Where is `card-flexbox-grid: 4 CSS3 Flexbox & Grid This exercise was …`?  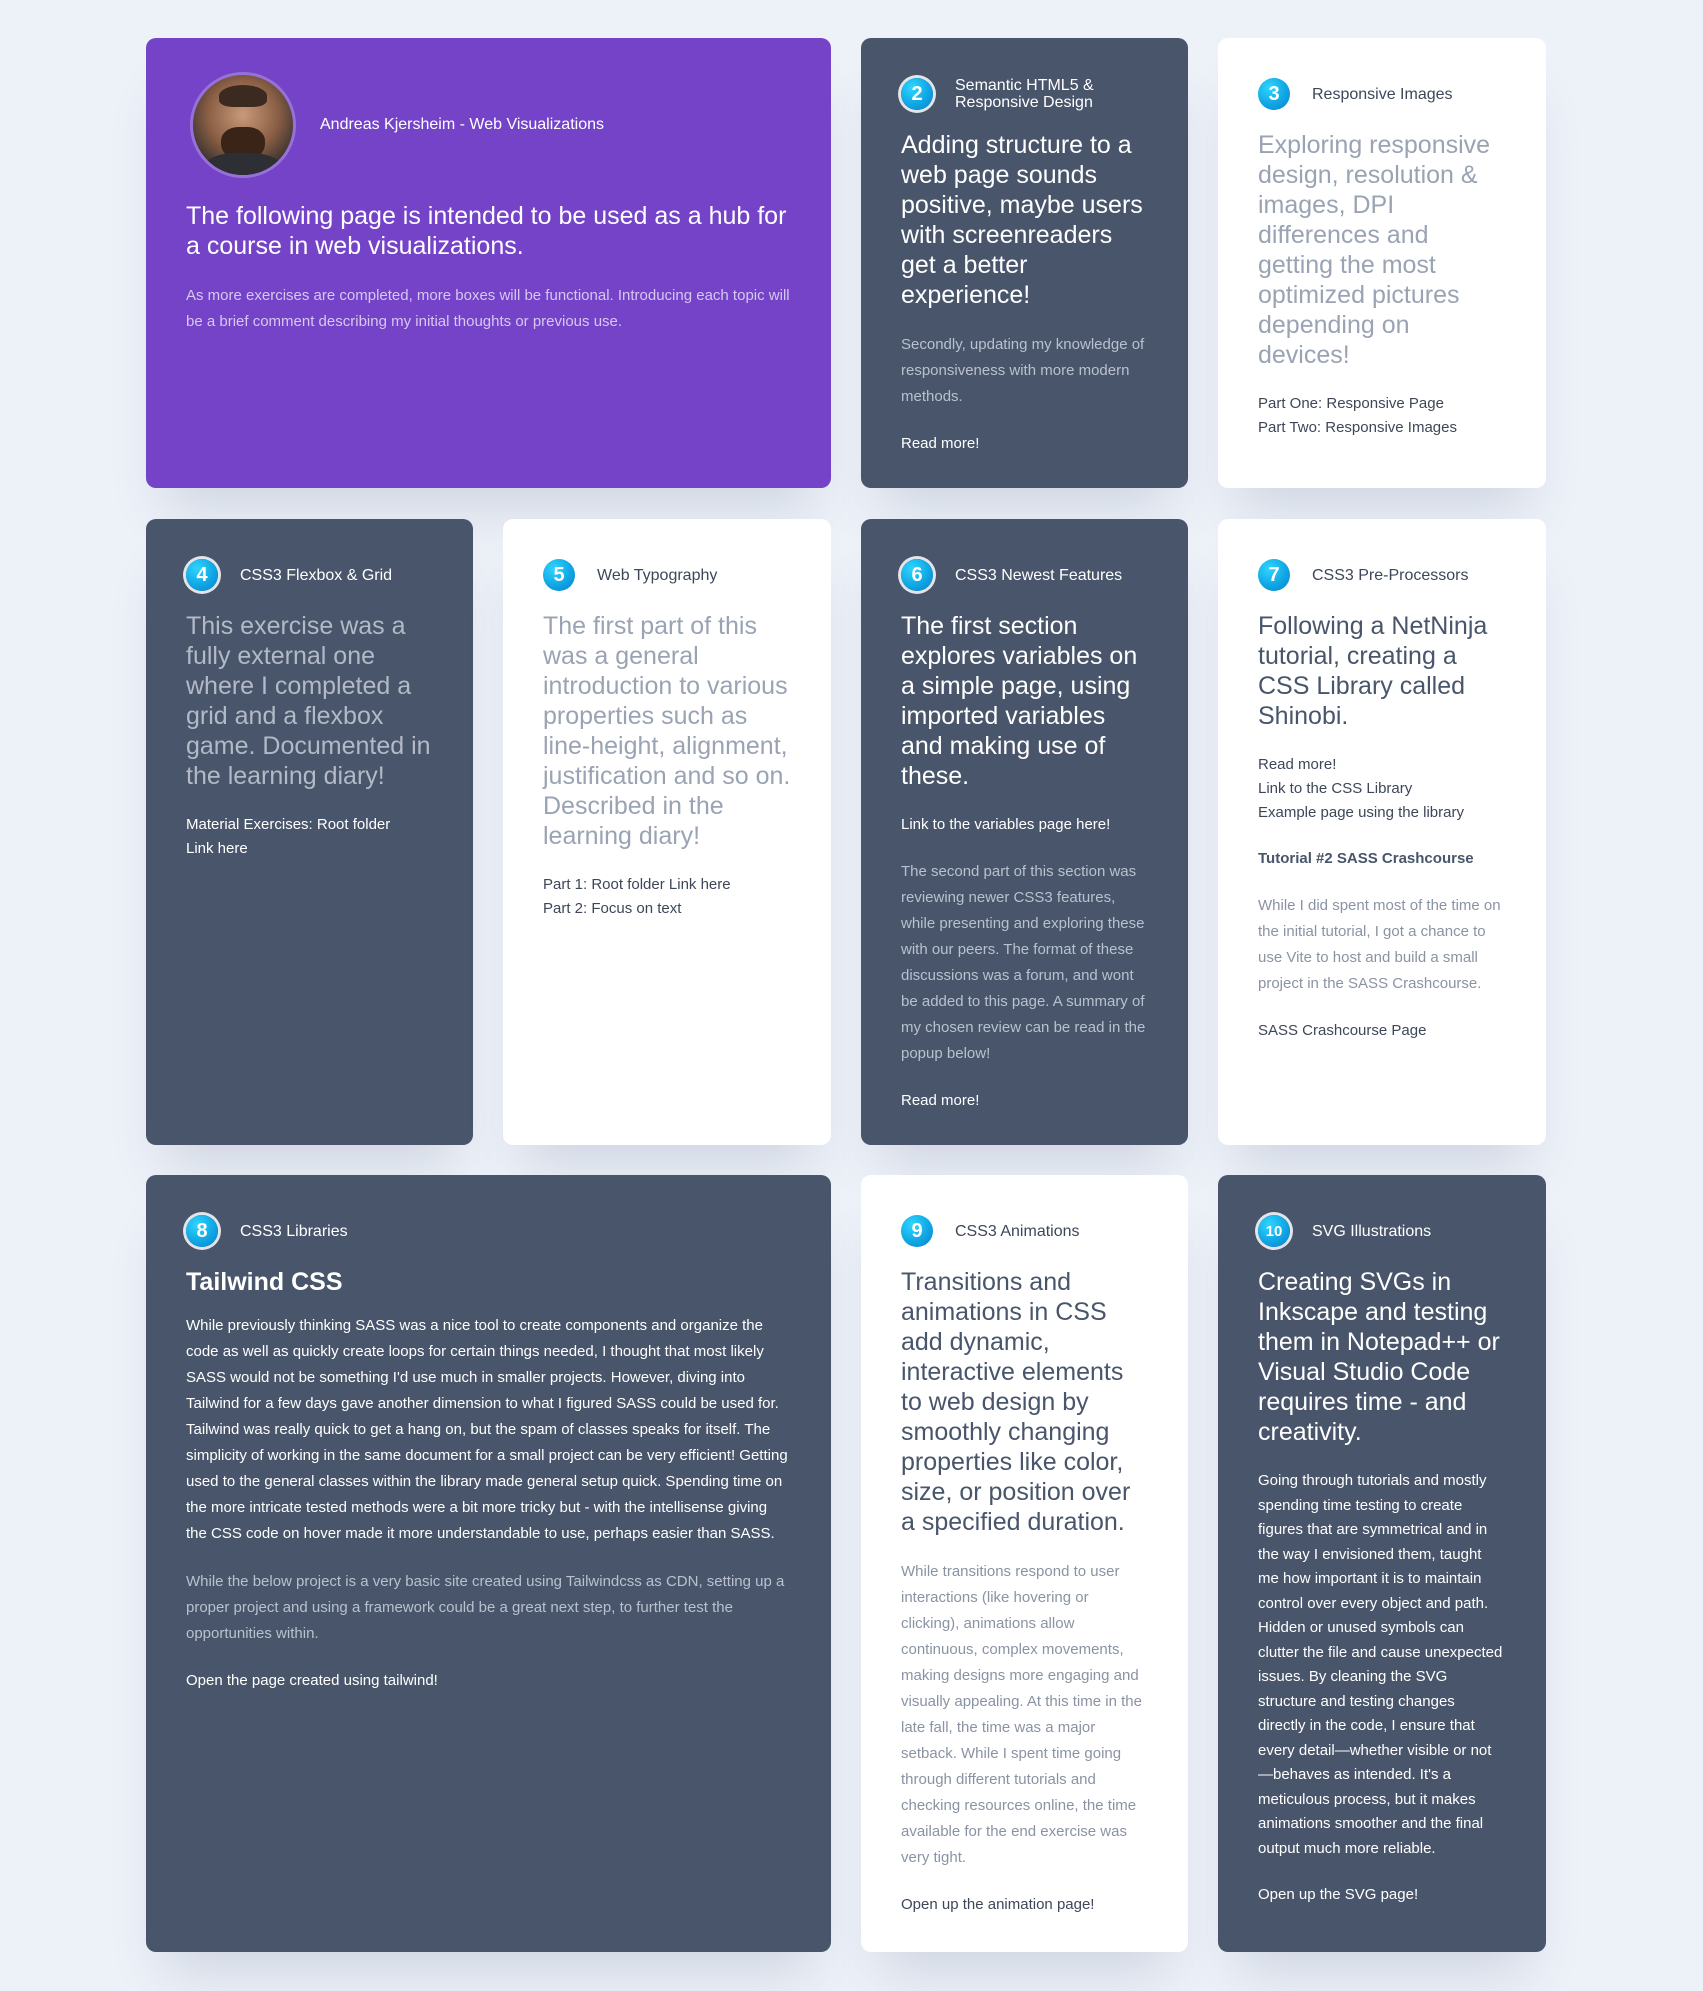 card-flexbox-grid: 4 CSS3 Flexbox & Grid This exercise was … is located at coordinates (309, 832).